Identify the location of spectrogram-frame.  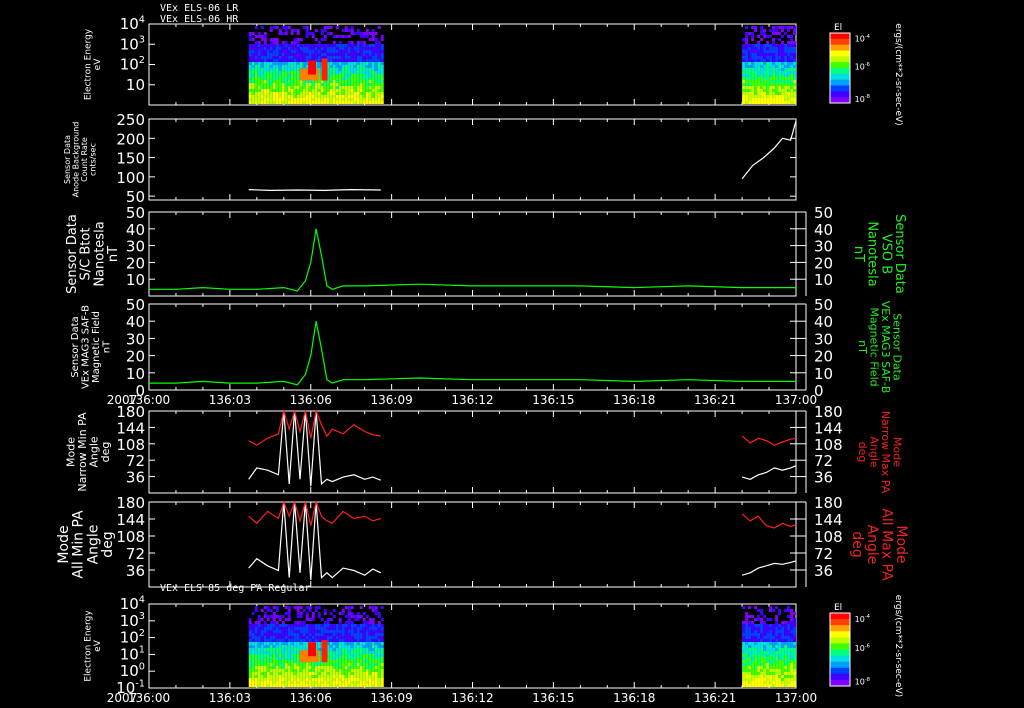
(472, 646).